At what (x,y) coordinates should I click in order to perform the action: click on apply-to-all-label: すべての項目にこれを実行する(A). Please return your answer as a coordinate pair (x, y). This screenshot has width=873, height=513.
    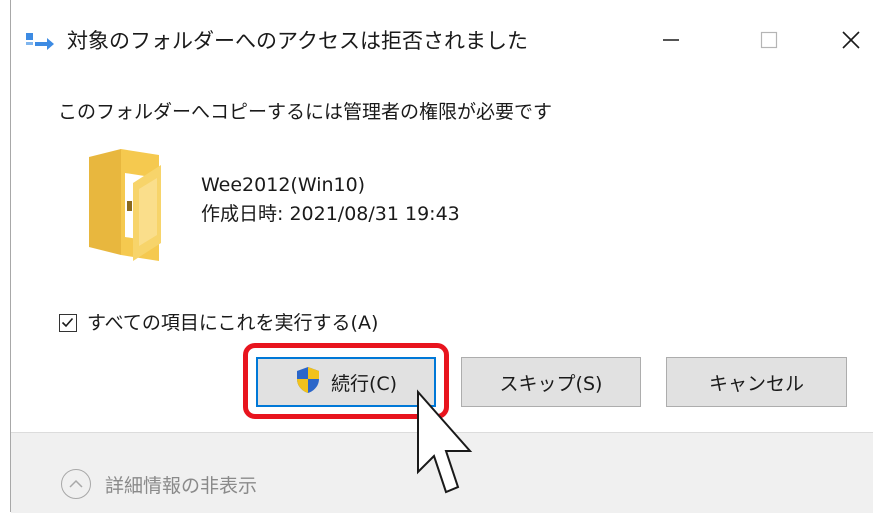
    Looking at the image, I should click on (233, 323).